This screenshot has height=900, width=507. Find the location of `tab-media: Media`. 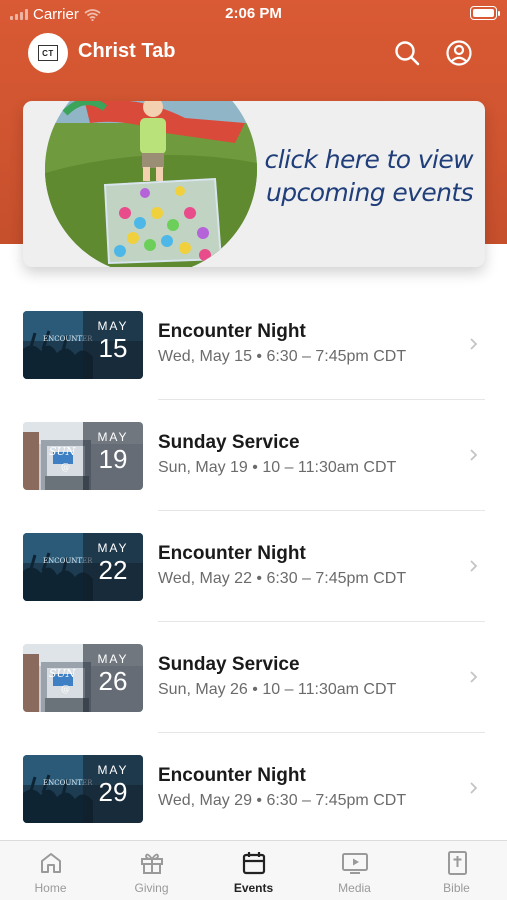

tab-media: Media is located at coordinates (354, 873).